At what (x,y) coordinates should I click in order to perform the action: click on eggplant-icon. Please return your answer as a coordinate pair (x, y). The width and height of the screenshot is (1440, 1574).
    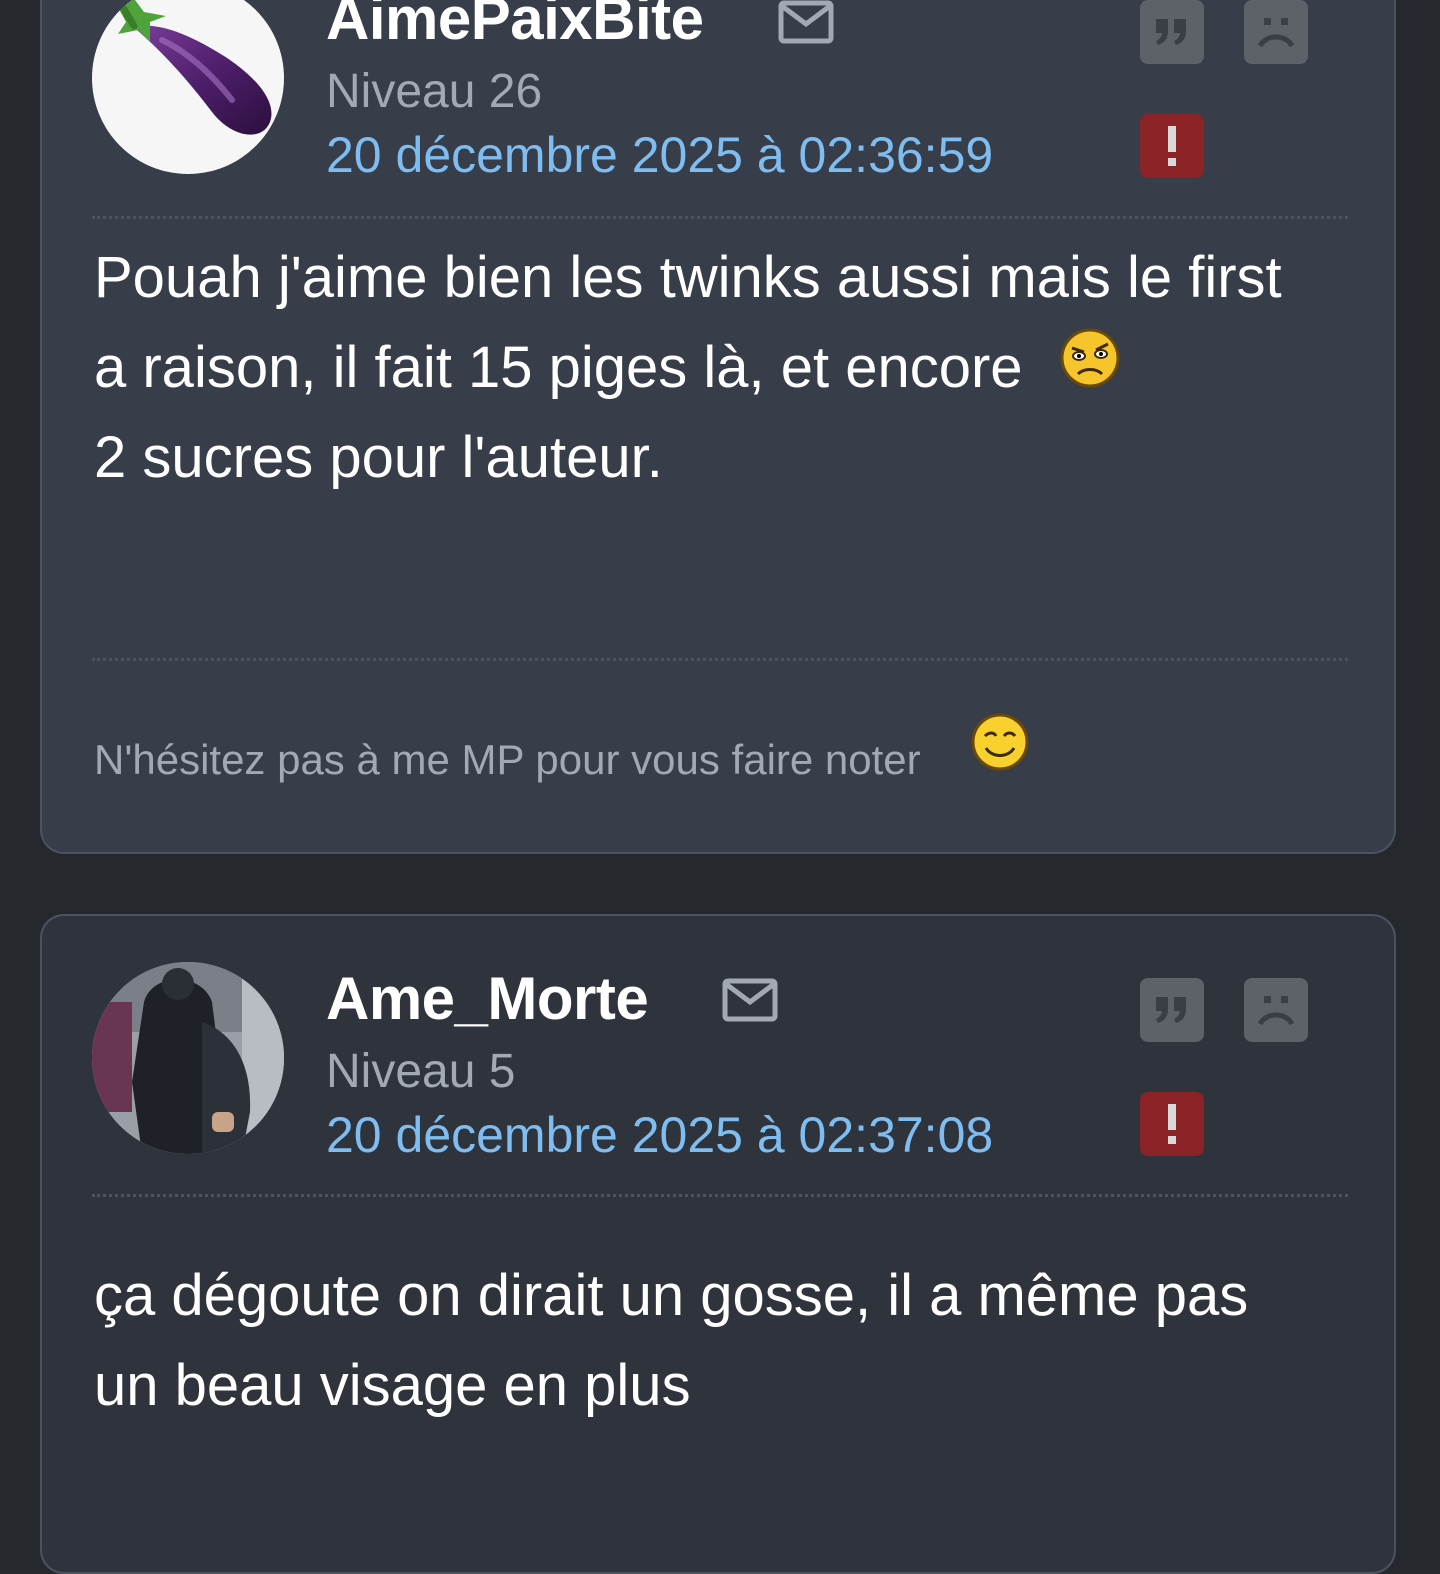
    Looking at the image, I should click on (193, 67).